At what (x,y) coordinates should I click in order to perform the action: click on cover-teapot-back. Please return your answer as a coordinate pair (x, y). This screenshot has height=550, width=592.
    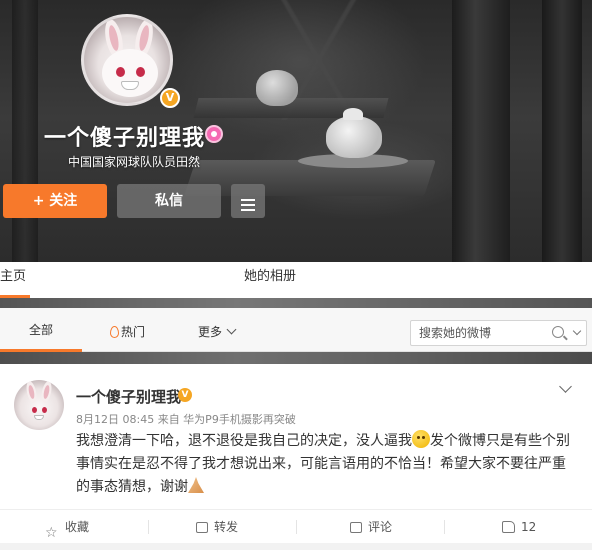
    Looking at the image, I should click on (277, 88).